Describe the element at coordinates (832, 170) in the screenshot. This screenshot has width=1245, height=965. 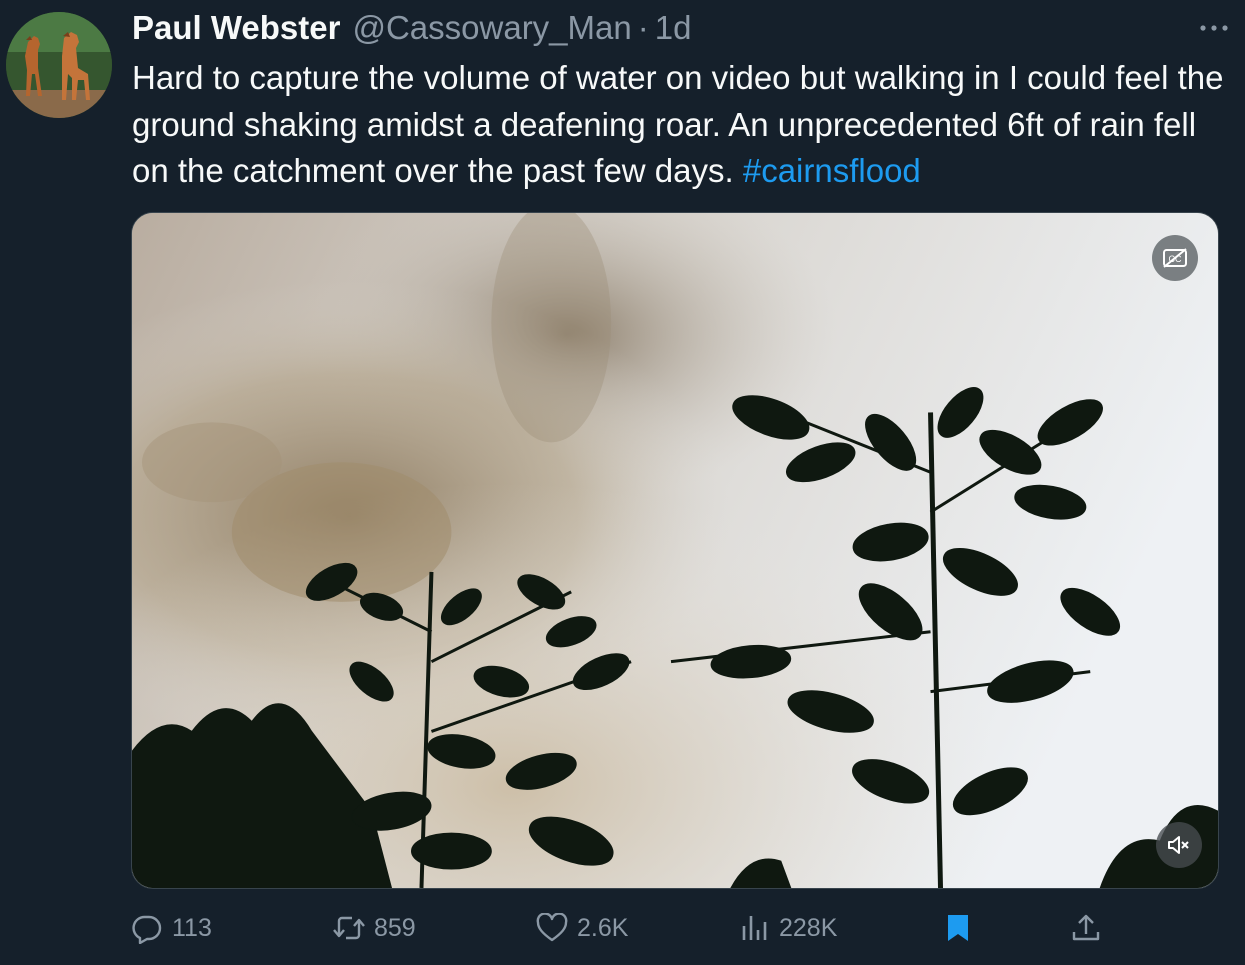
I see `hashtag-link: #cairnsflood` at that location.